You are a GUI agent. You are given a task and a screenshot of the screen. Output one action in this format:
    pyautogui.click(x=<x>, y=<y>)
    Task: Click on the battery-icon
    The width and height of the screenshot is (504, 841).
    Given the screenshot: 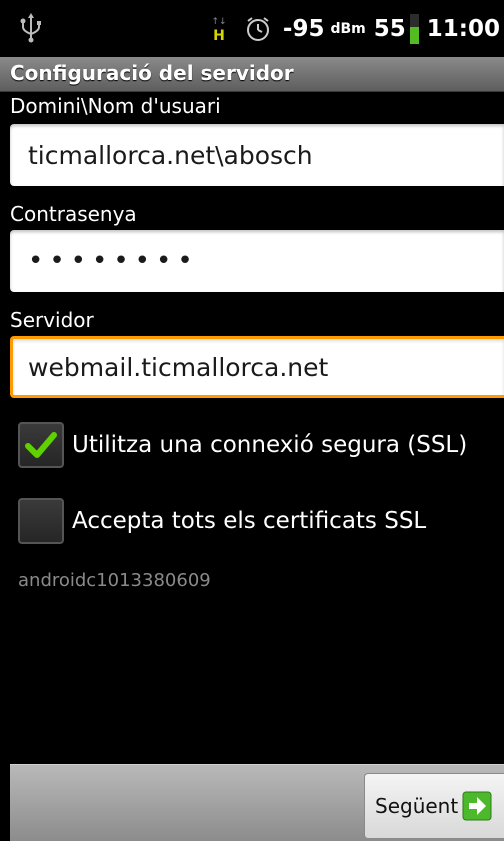 What is the action you would take?
    pyautogui.click(x=414, y=28)
    